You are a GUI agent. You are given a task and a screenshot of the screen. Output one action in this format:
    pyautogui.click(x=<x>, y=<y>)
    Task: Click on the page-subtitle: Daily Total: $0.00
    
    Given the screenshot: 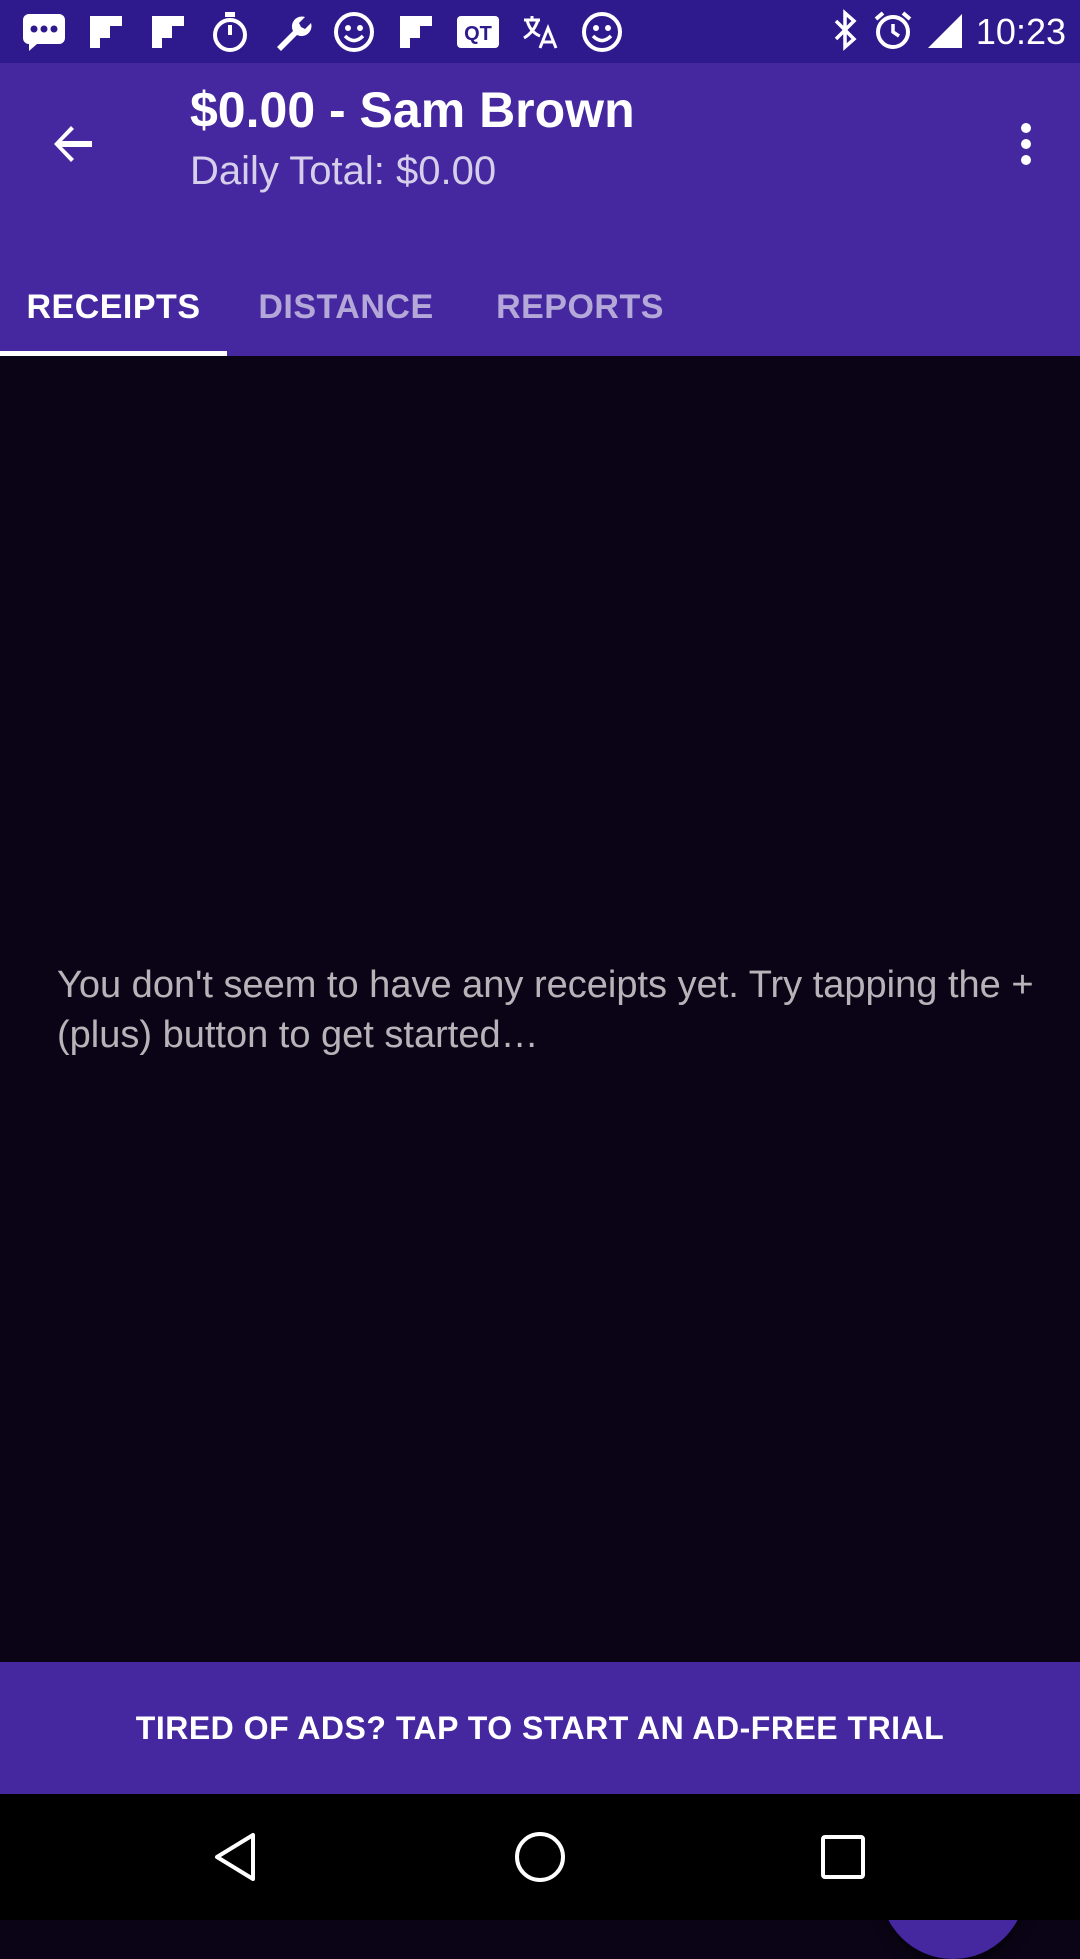 What is the action you would take?
    pyautogui.click(x=343, y=171)
    